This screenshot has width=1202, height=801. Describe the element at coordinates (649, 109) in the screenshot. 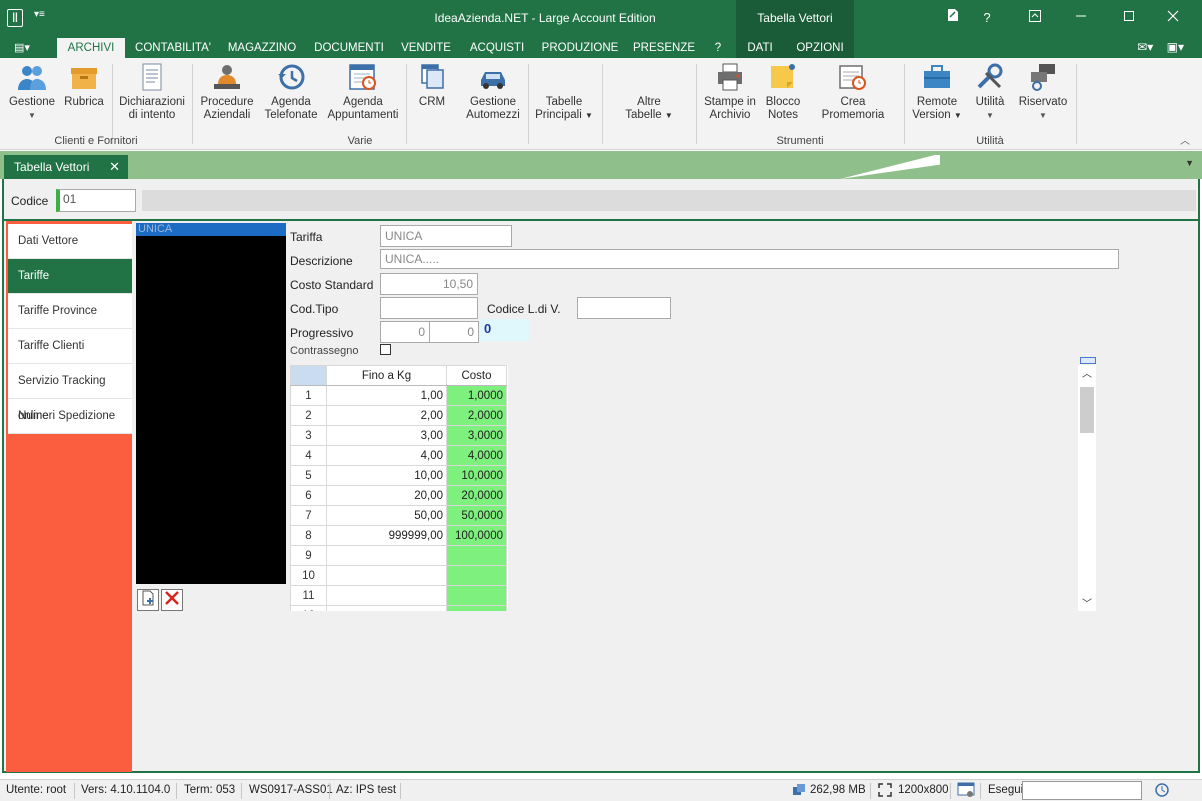

I see `altre-tabelle-button: Altre Tabelle ▼` at that location.